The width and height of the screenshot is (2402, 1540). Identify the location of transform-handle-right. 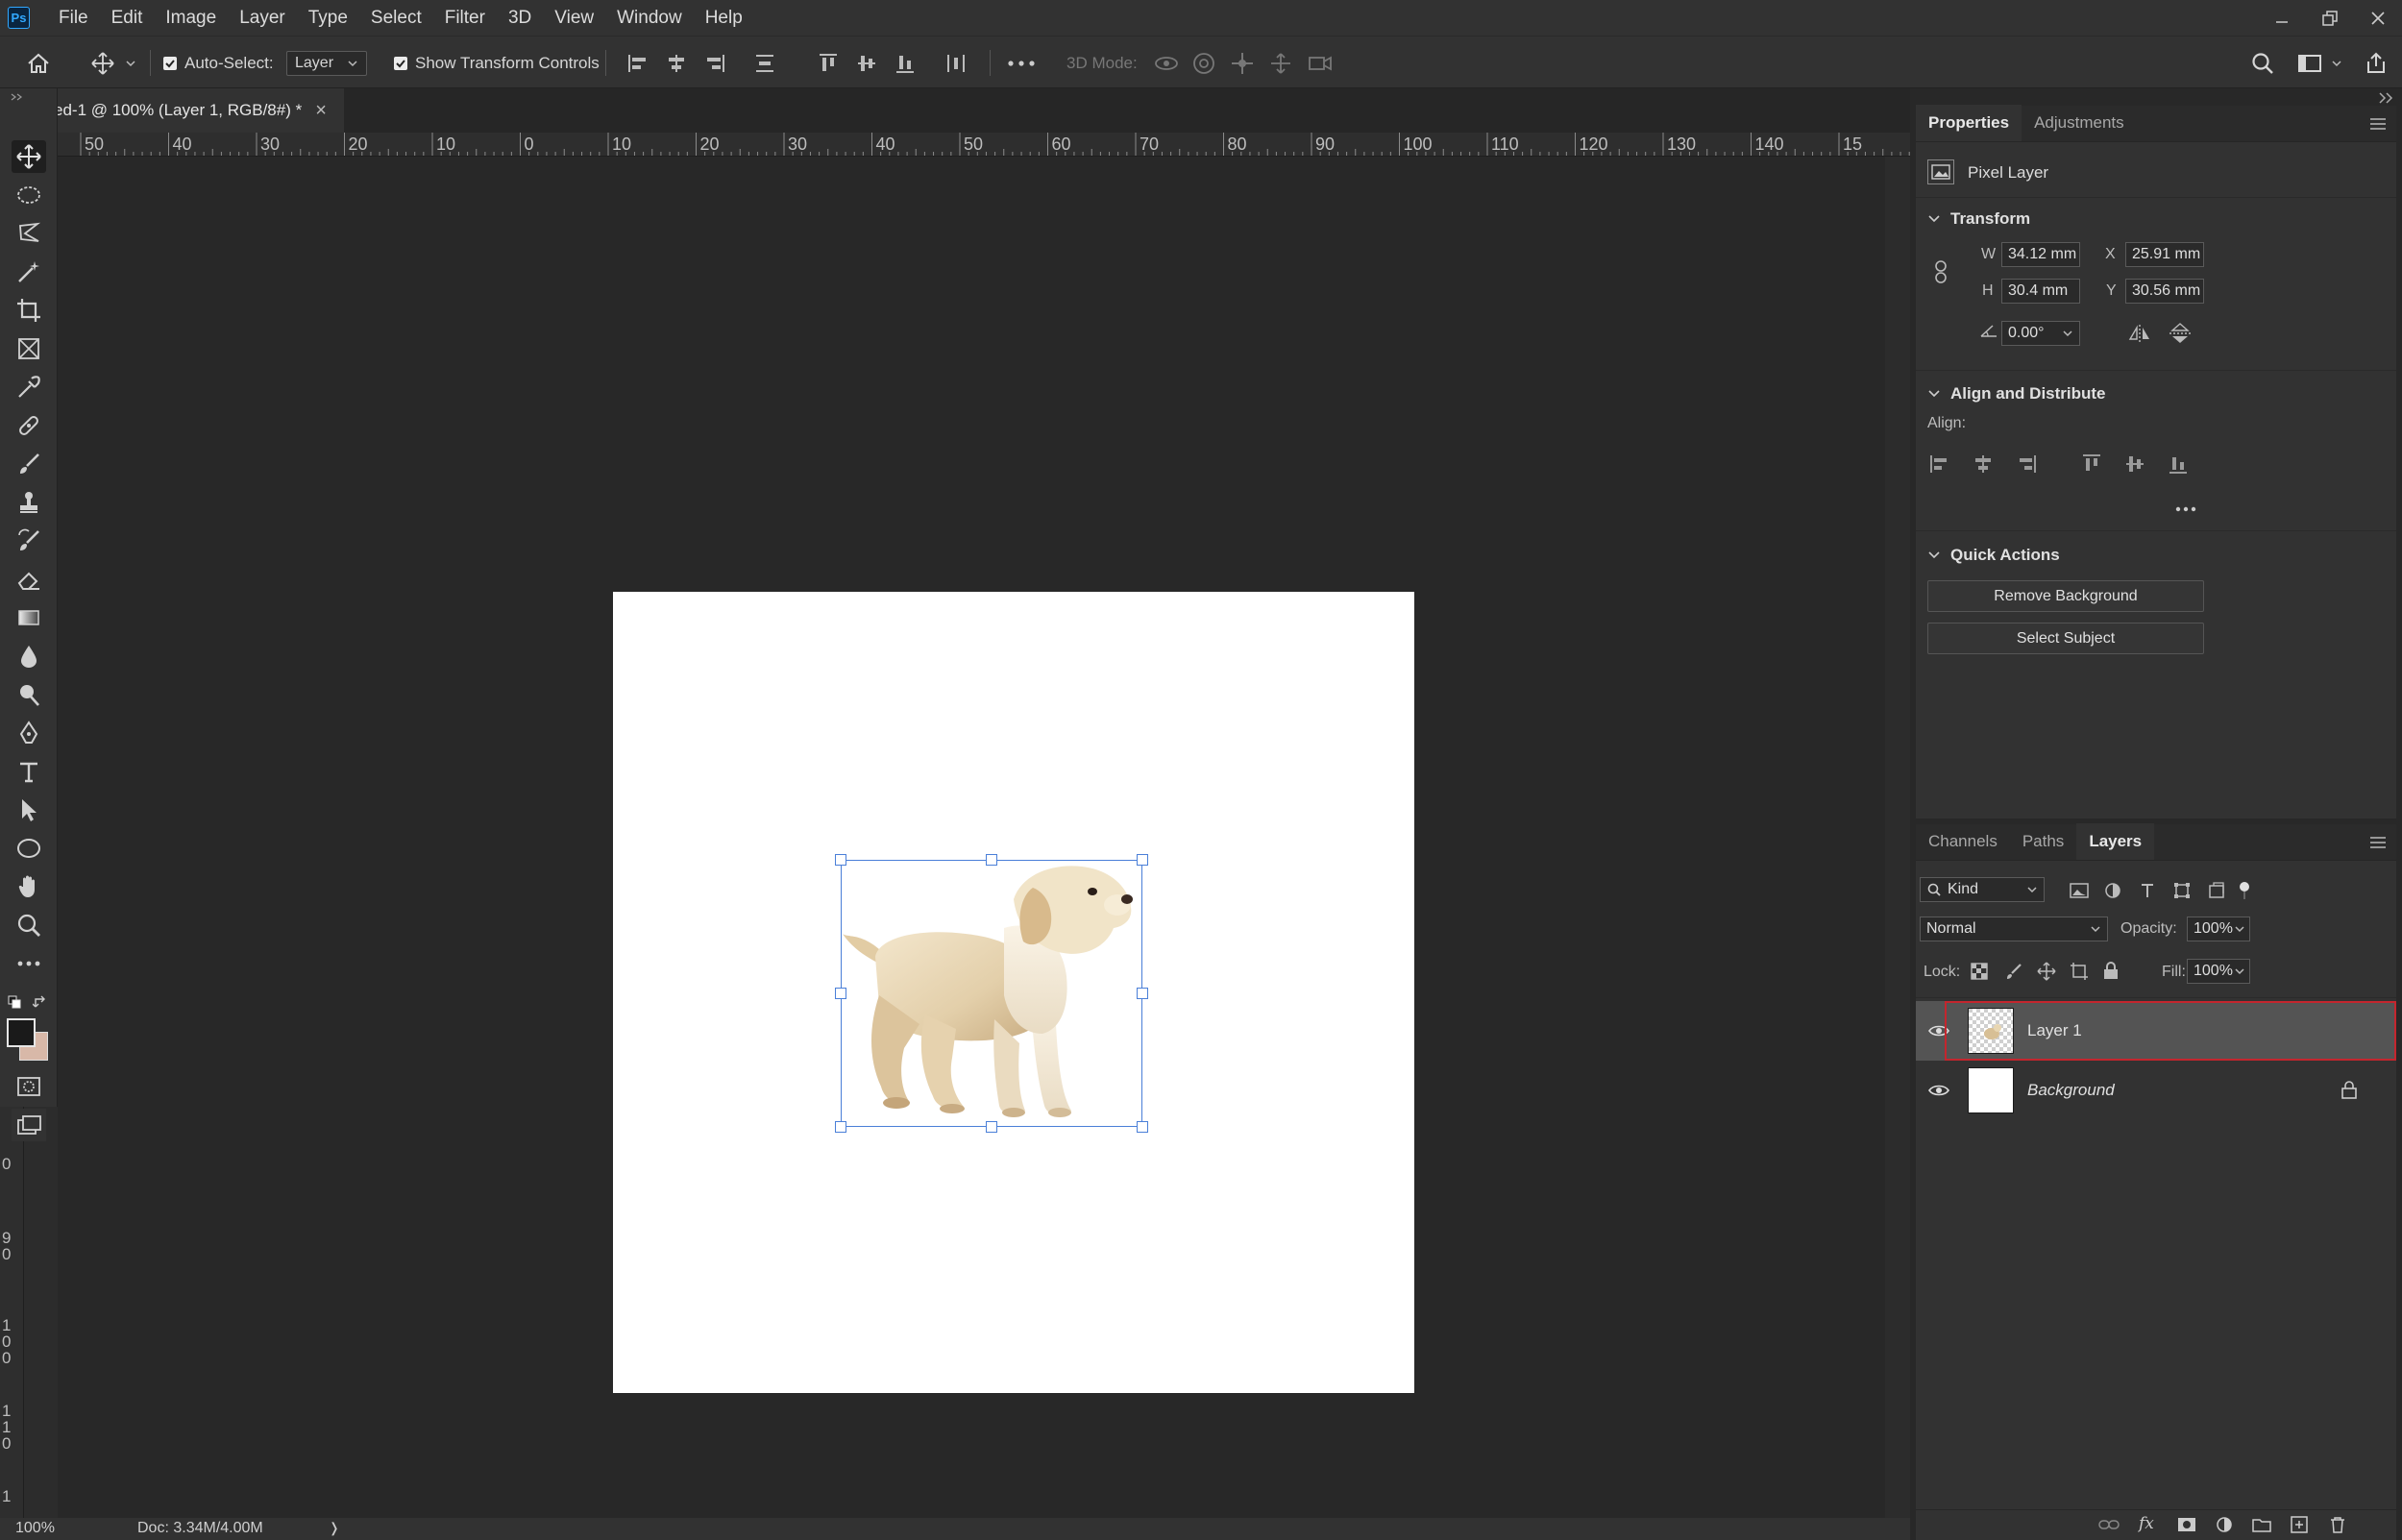
(1142, 993).